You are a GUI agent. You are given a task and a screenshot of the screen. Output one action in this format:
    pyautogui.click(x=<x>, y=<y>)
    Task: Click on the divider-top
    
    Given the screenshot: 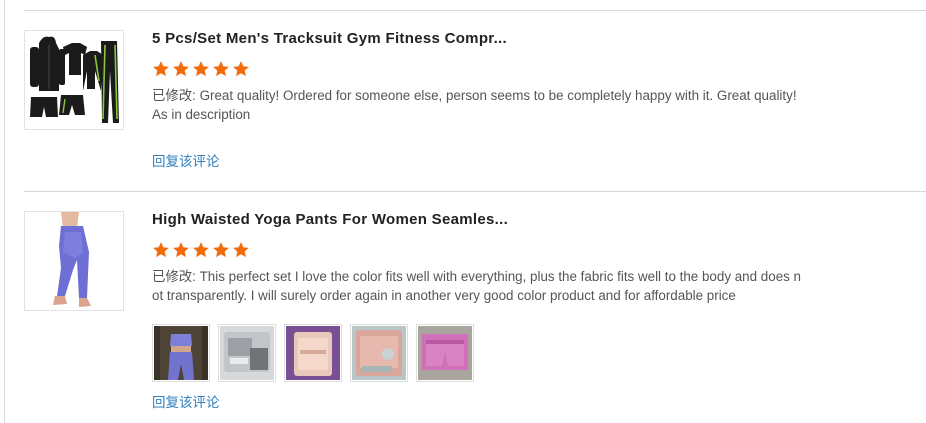 What is the action you would take?
    pyautogui.click(x=475, y=10)
    